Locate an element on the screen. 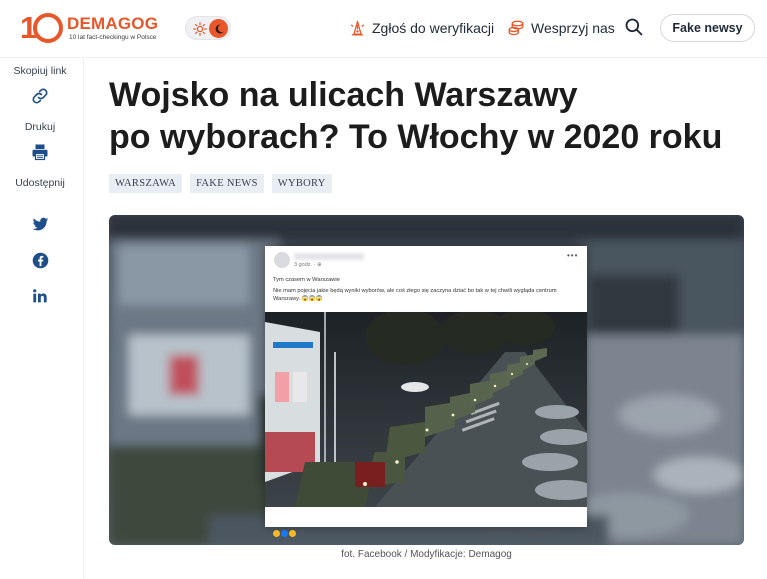 Image resolution: width=767 pixels, height=579 pixels. demagog-logo: 1 DEMAGOG 10 lat fact-checkingu w Polsce is located at coordinates (91, 28).